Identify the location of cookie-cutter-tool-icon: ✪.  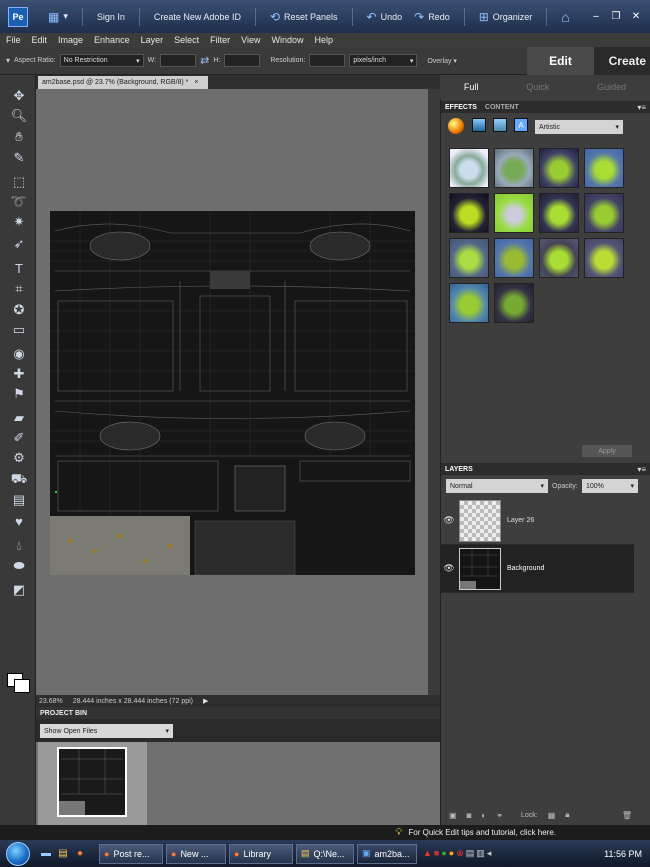
(19, 310).